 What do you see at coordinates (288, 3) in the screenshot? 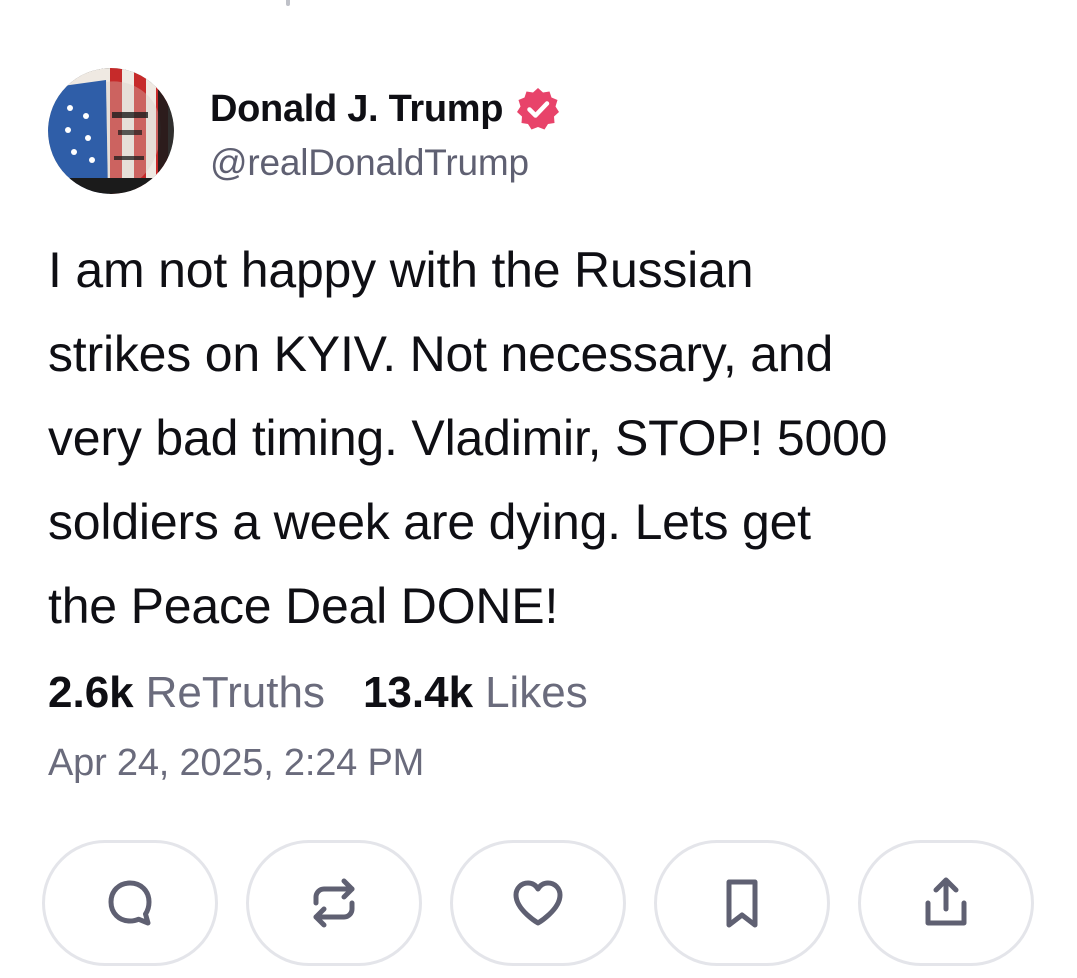
I see `scroll-edge-marker` at bounding box center [288, 3].